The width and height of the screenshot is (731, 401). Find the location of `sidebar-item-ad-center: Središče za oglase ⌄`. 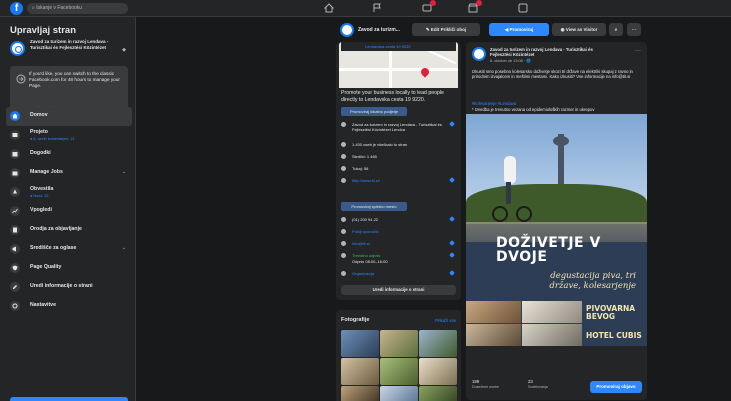

sidebar-item-ad-center: Središče za oglase ⌄ is located at coordinates (69, 249).